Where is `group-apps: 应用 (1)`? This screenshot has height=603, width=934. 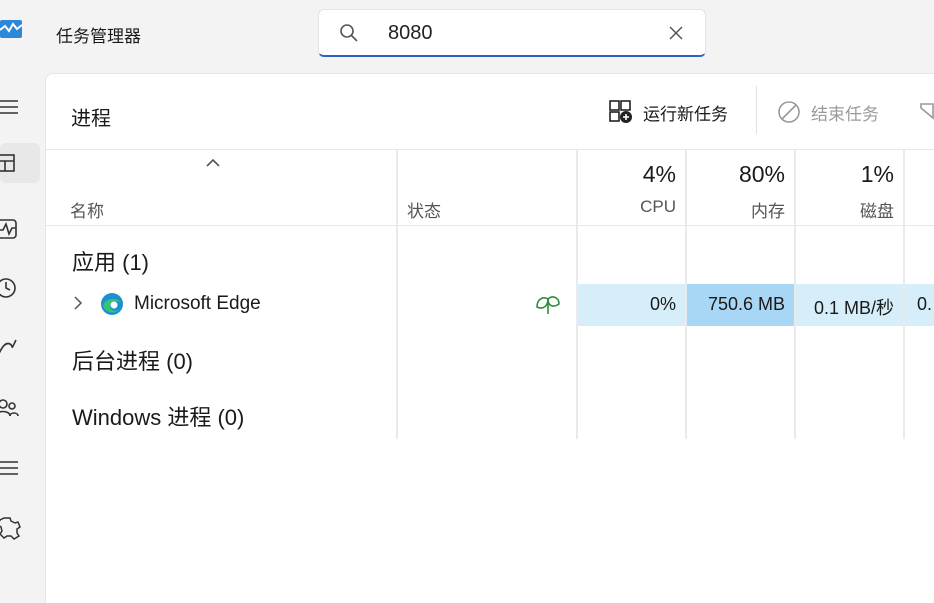
group-apps: 应用 (1) is located at coordinates (111, 262).